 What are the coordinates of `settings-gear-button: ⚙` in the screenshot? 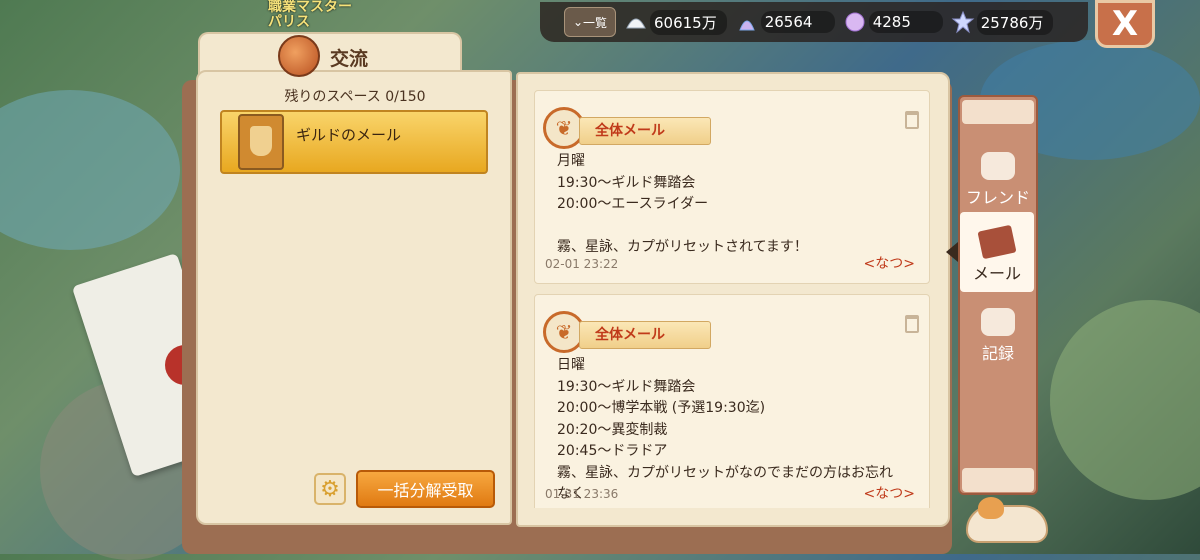 It's located at (330, 489).